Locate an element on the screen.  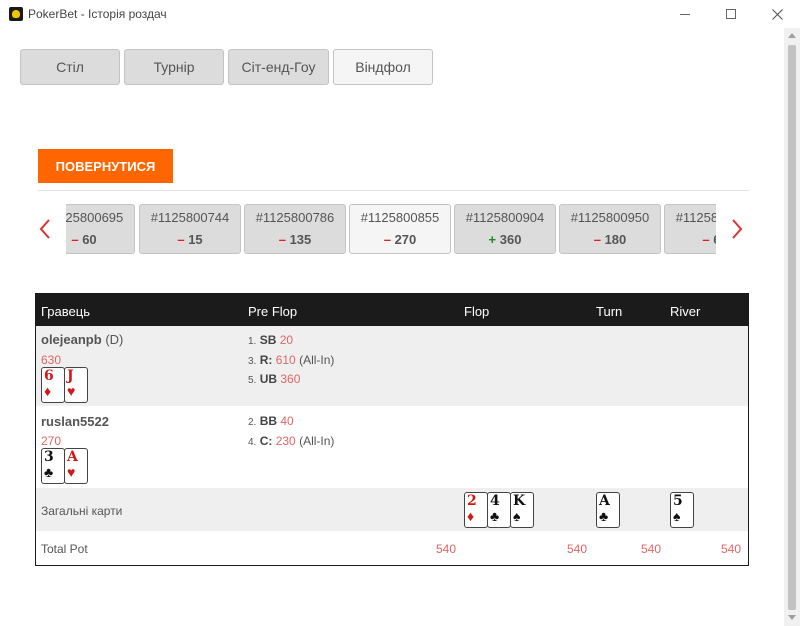
hand-id: #1125800695 is located at coordinates (95, 217).